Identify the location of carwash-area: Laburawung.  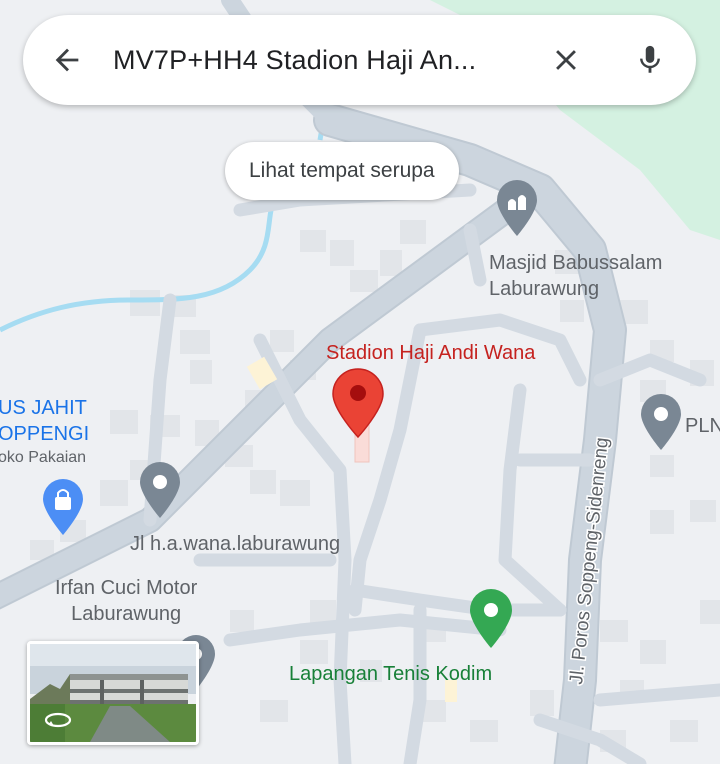
(126, 614).